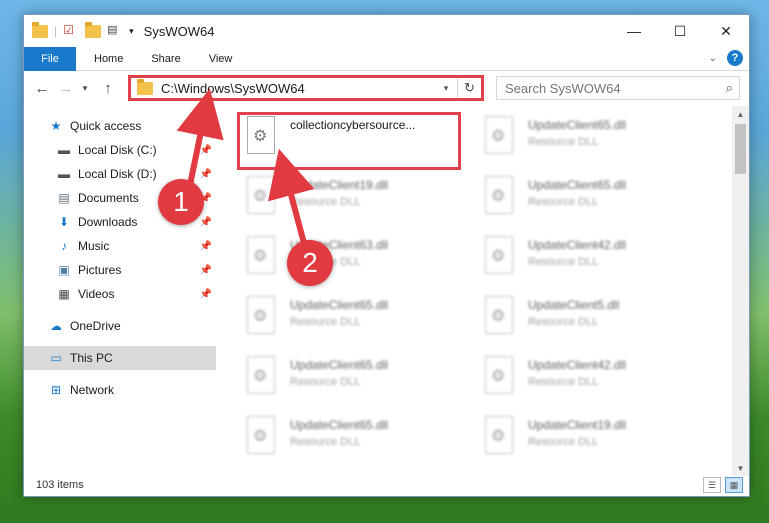 The height and width of the screenshot is (523, 769). Describe the element at coordinates (577, 425) in the screenshot. I see `file-name: UpdateClient19.dll` at that location.